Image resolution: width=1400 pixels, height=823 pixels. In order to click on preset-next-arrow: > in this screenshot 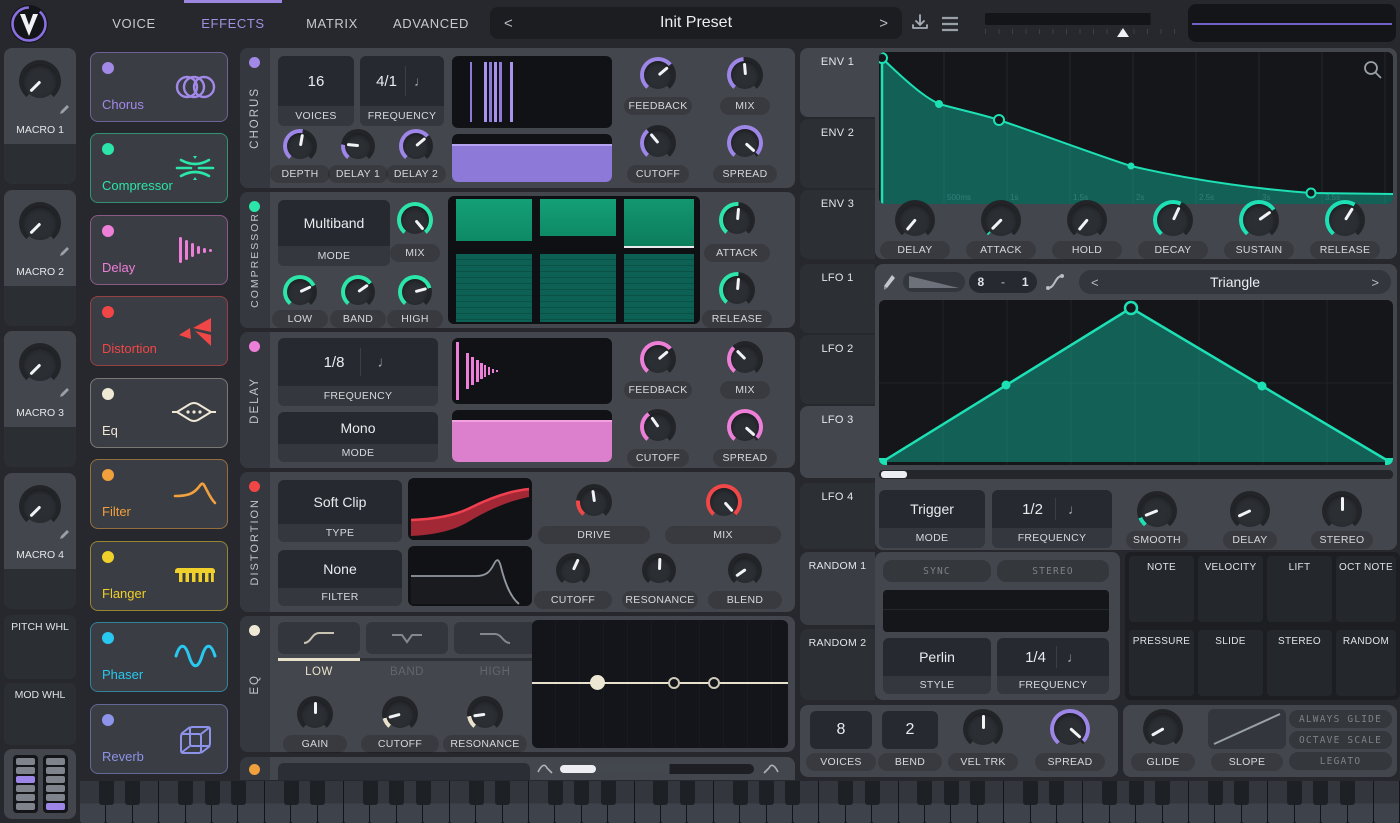, I will do `click(883, 23)`.